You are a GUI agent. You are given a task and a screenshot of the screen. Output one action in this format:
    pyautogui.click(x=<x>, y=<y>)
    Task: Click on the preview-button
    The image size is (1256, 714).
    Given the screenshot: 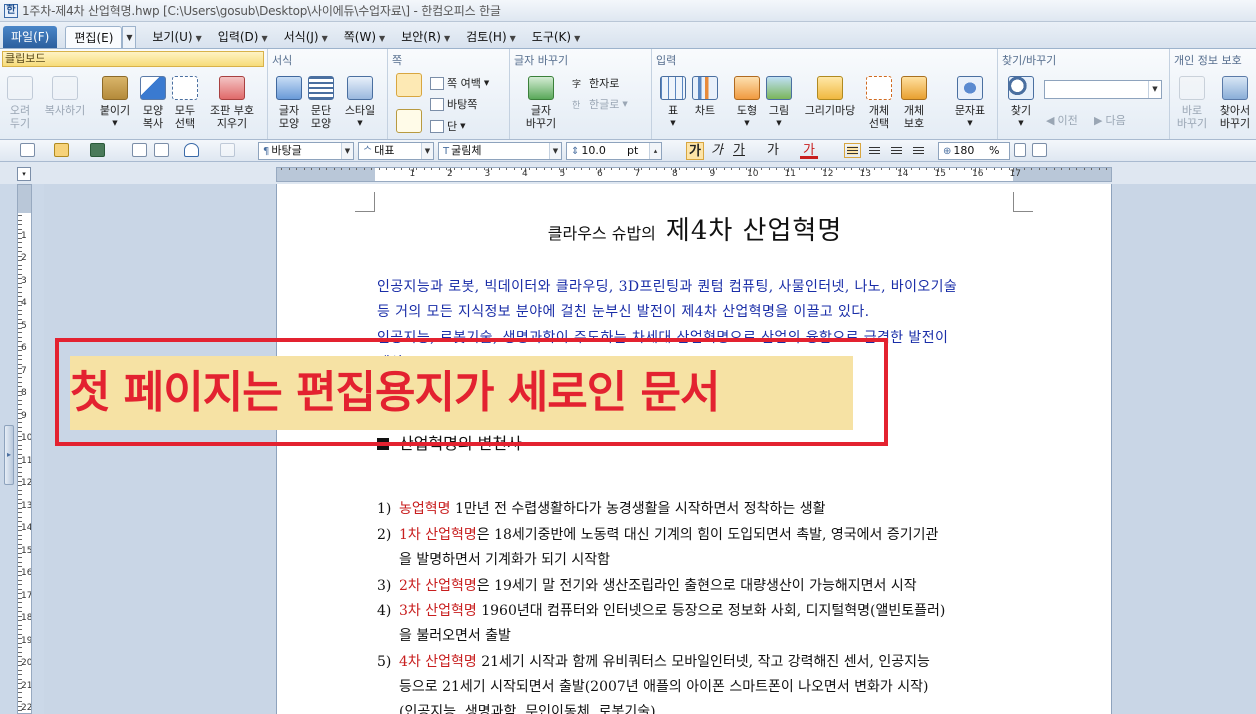 What is the action you would take?
    pyautogui.click(x=161, y=151)
    